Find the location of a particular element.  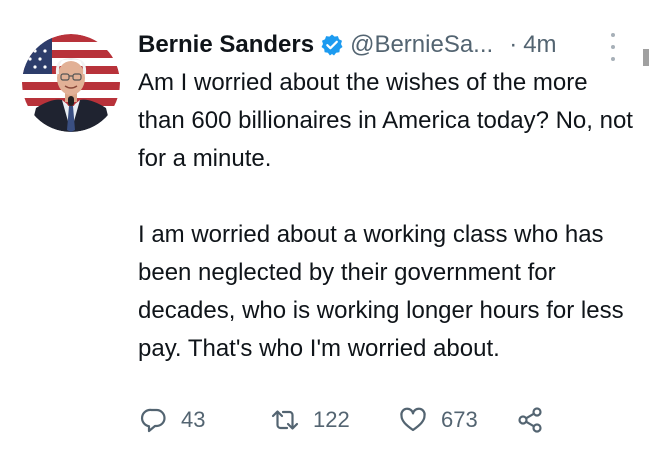

avatar is located at coordinates (71, 83).